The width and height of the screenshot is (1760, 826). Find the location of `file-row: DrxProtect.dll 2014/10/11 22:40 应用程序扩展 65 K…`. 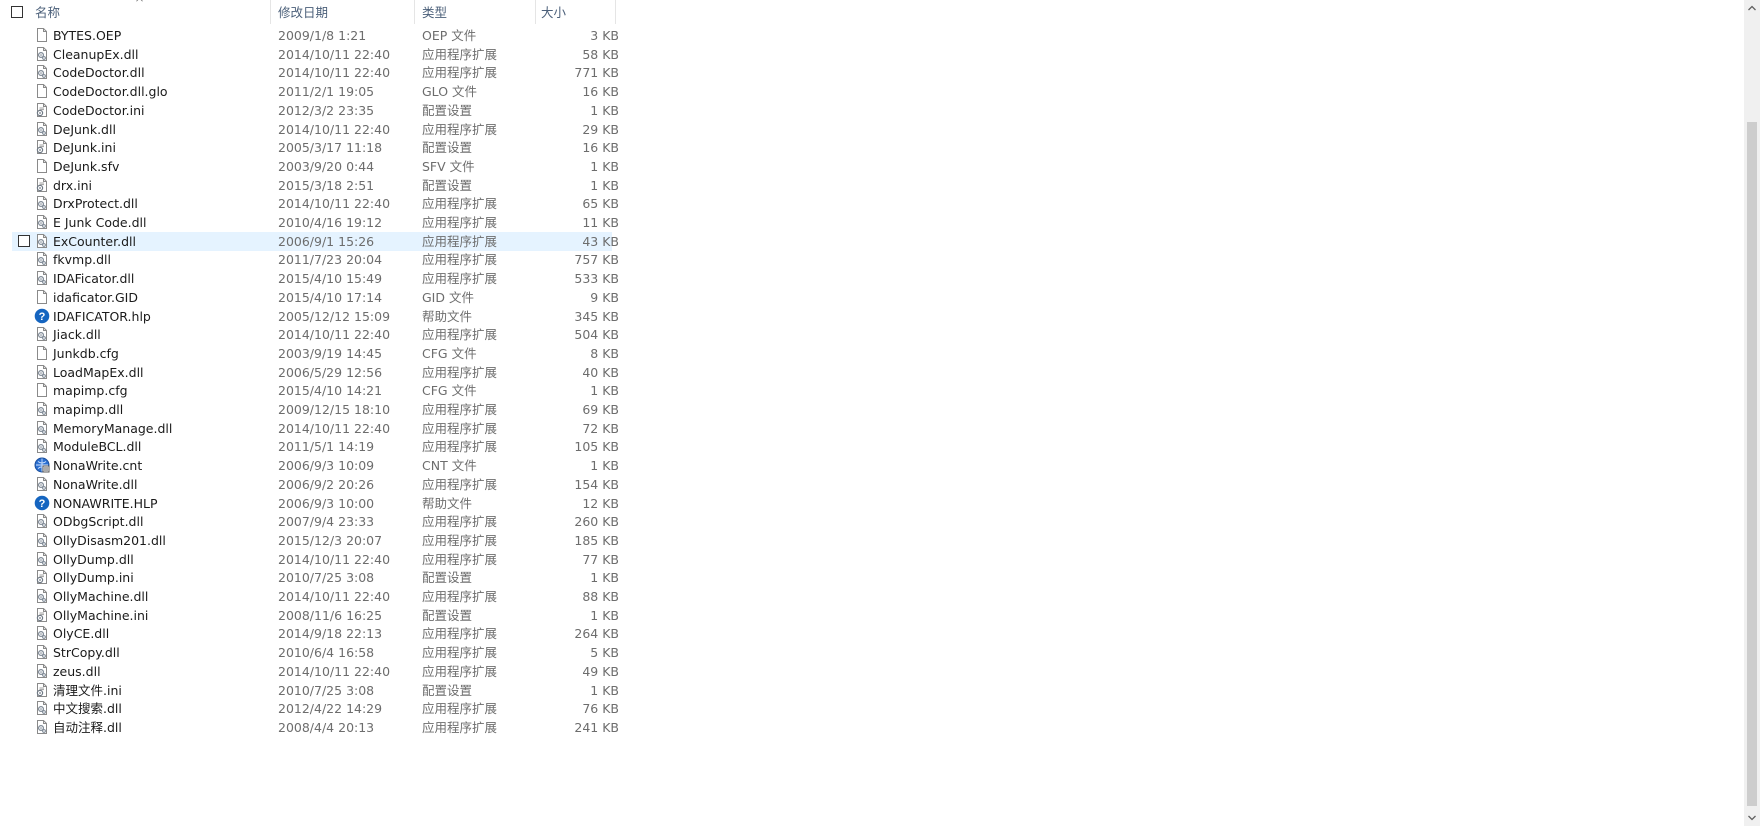

file-row: DrxProtect.dll 2014/10/11 22:40 应用程序扩展 65 K… is located at coordinates (315, 203).